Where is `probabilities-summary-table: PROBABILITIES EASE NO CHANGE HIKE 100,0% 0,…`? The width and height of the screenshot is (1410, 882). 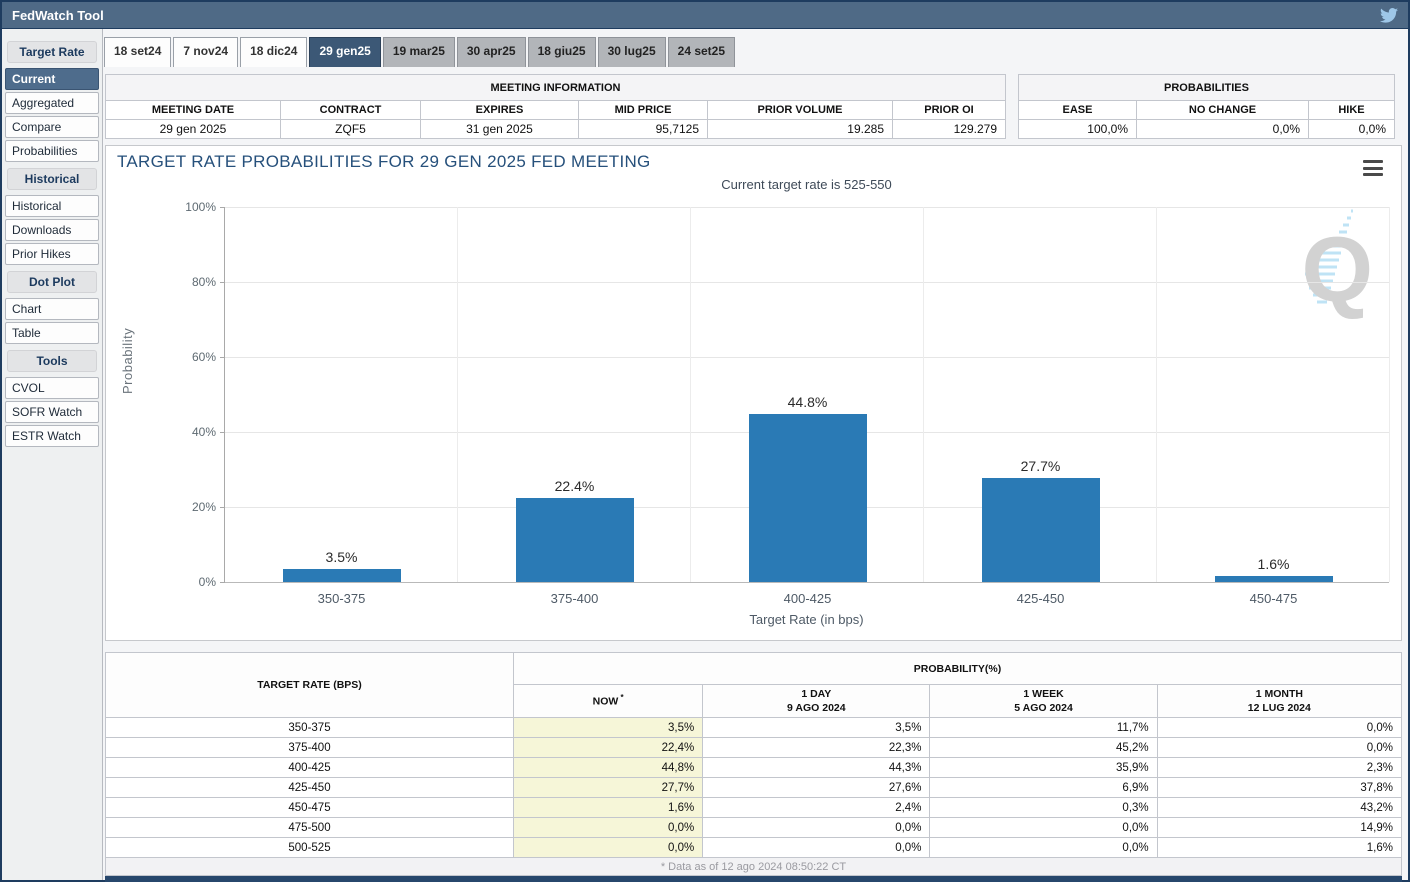
probabilities-summary-table: PROBABILITIES EASE NO CHANGE HIKE 100,0% 0,… is located at coordinates (1206, 106).